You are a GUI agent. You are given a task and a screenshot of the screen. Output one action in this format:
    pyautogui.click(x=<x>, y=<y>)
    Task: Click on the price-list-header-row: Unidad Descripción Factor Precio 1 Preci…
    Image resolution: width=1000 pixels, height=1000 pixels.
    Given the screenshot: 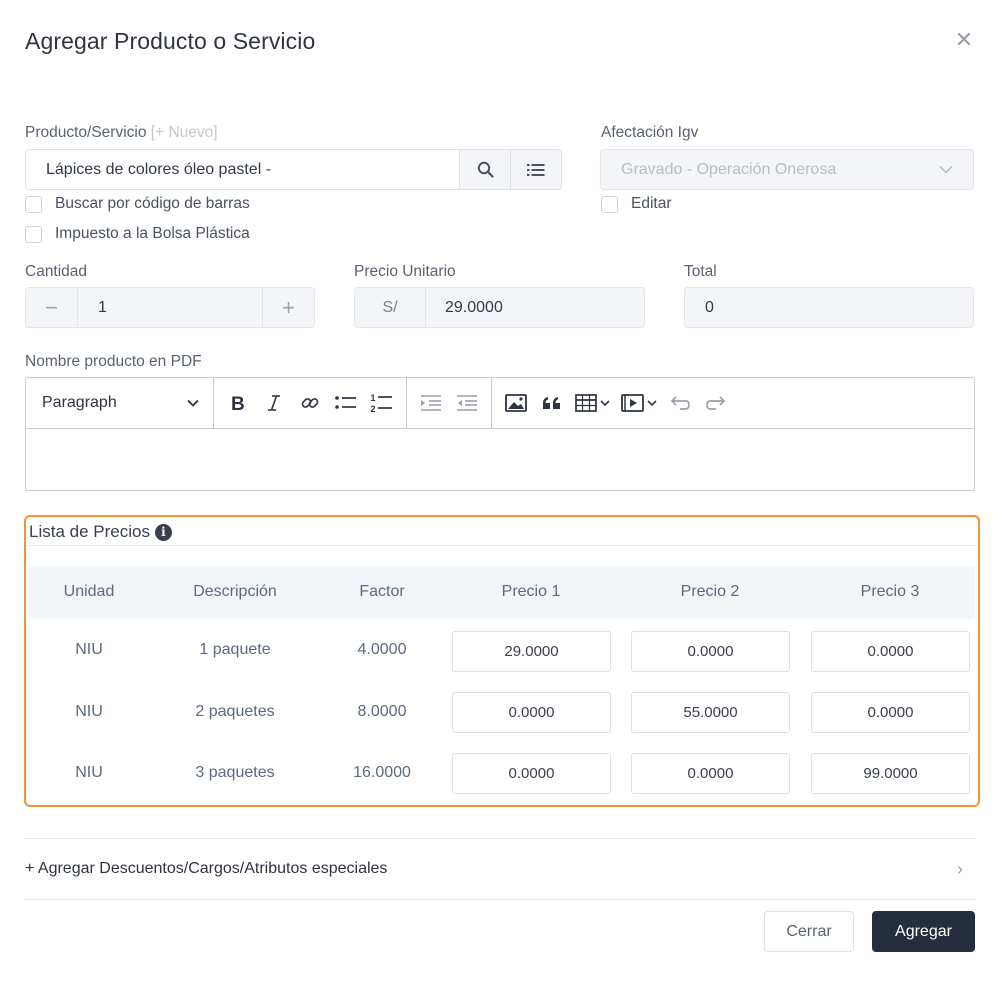 What is the action you would take?
    pyautogui.click(x=502, y=593)
    